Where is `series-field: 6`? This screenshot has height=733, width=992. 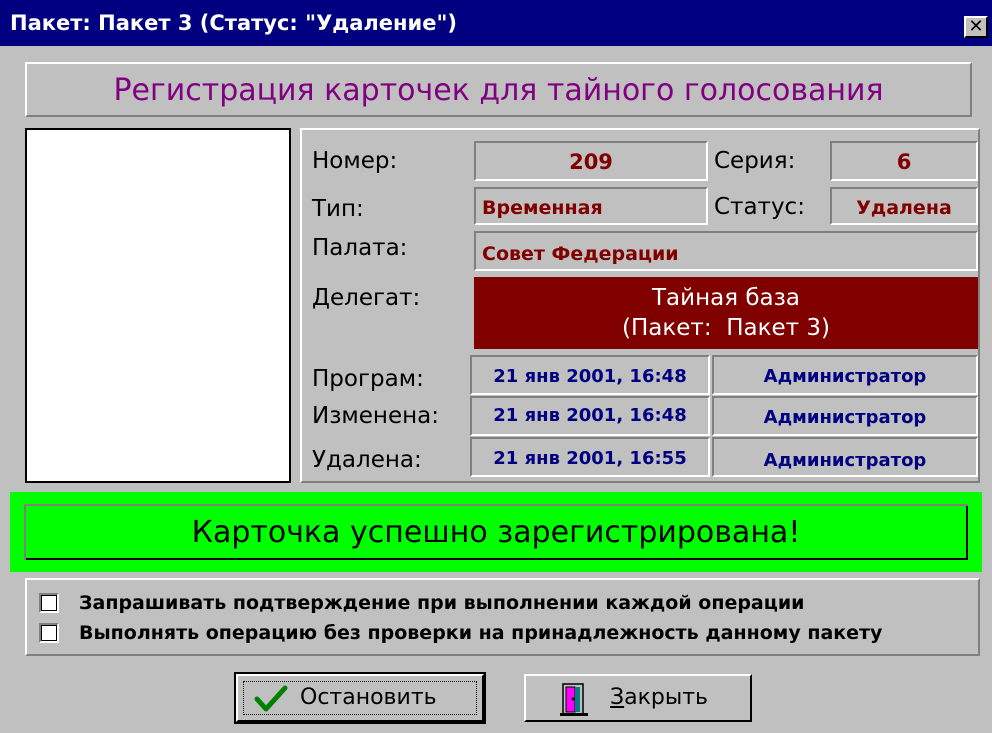
series-field: 6 is located at coordinates (904, 161).